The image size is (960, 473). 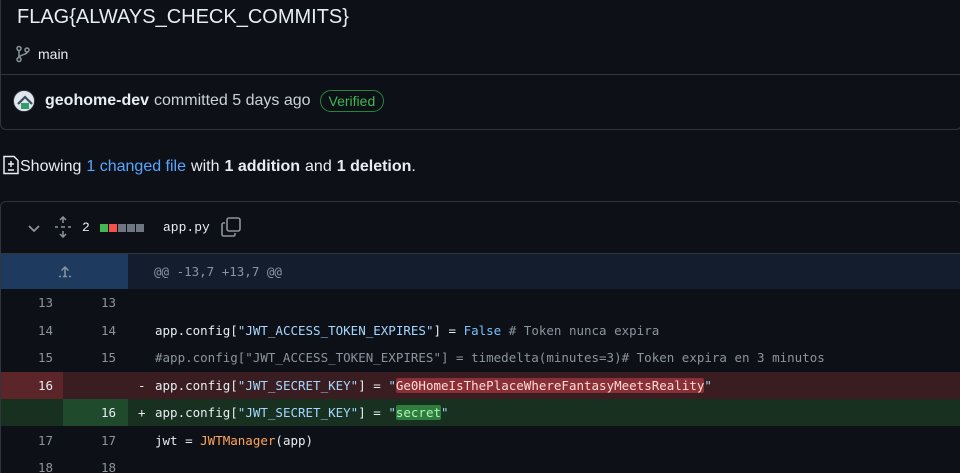 What do you see at coordinates (335, 330) in the screenshot?
I see `code-string: "JWT_ACCESS_TOKEN_EXPIRES"` at bounding box center [335, 330].